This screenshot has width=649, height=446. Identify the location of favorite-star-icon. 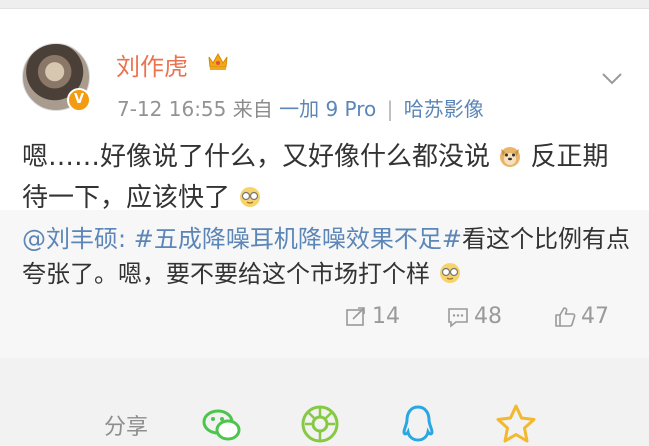
(516, 424).